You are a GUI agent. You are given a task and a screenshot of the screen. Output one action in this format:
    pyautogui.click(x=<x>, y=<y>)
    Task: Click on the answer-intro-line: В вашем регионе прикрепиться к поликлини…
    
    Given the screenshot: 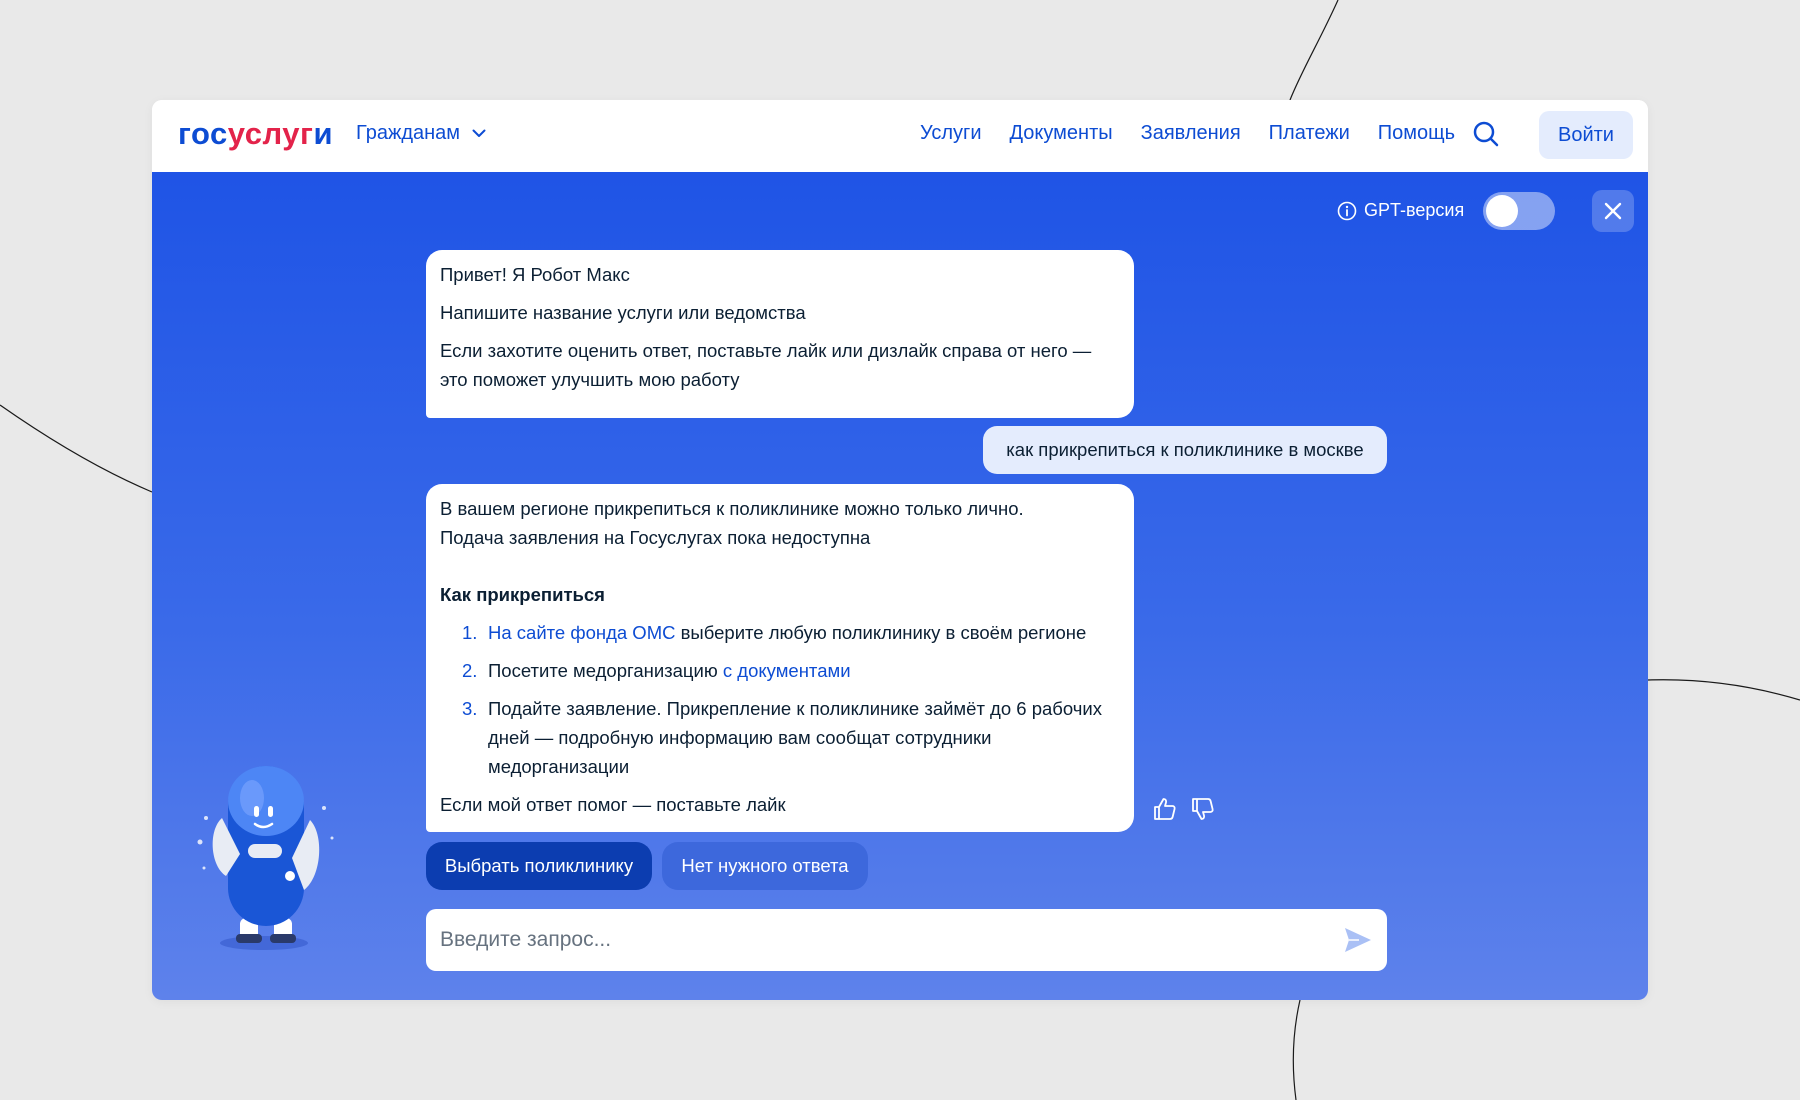 What is the action you would take?
    pyautogui.click(x=732, y=508)
    